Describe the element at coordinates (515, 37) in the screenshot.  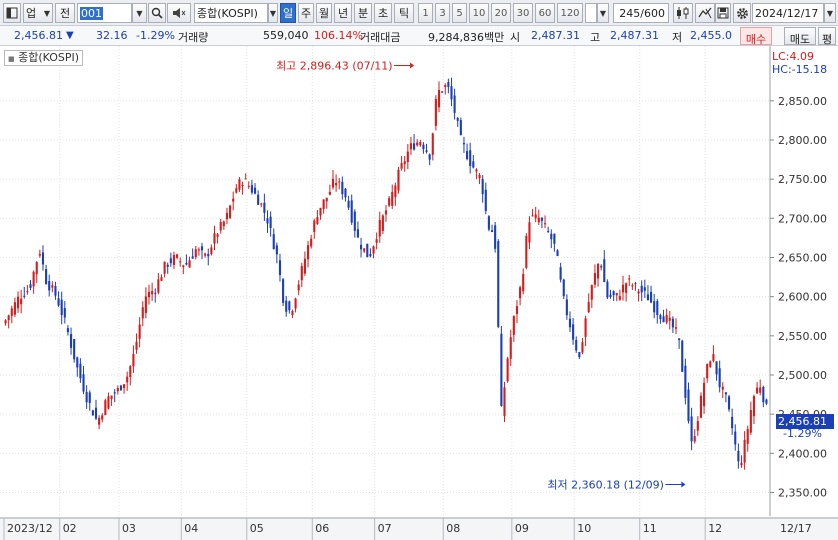
I see `open-label: 시` at that location.